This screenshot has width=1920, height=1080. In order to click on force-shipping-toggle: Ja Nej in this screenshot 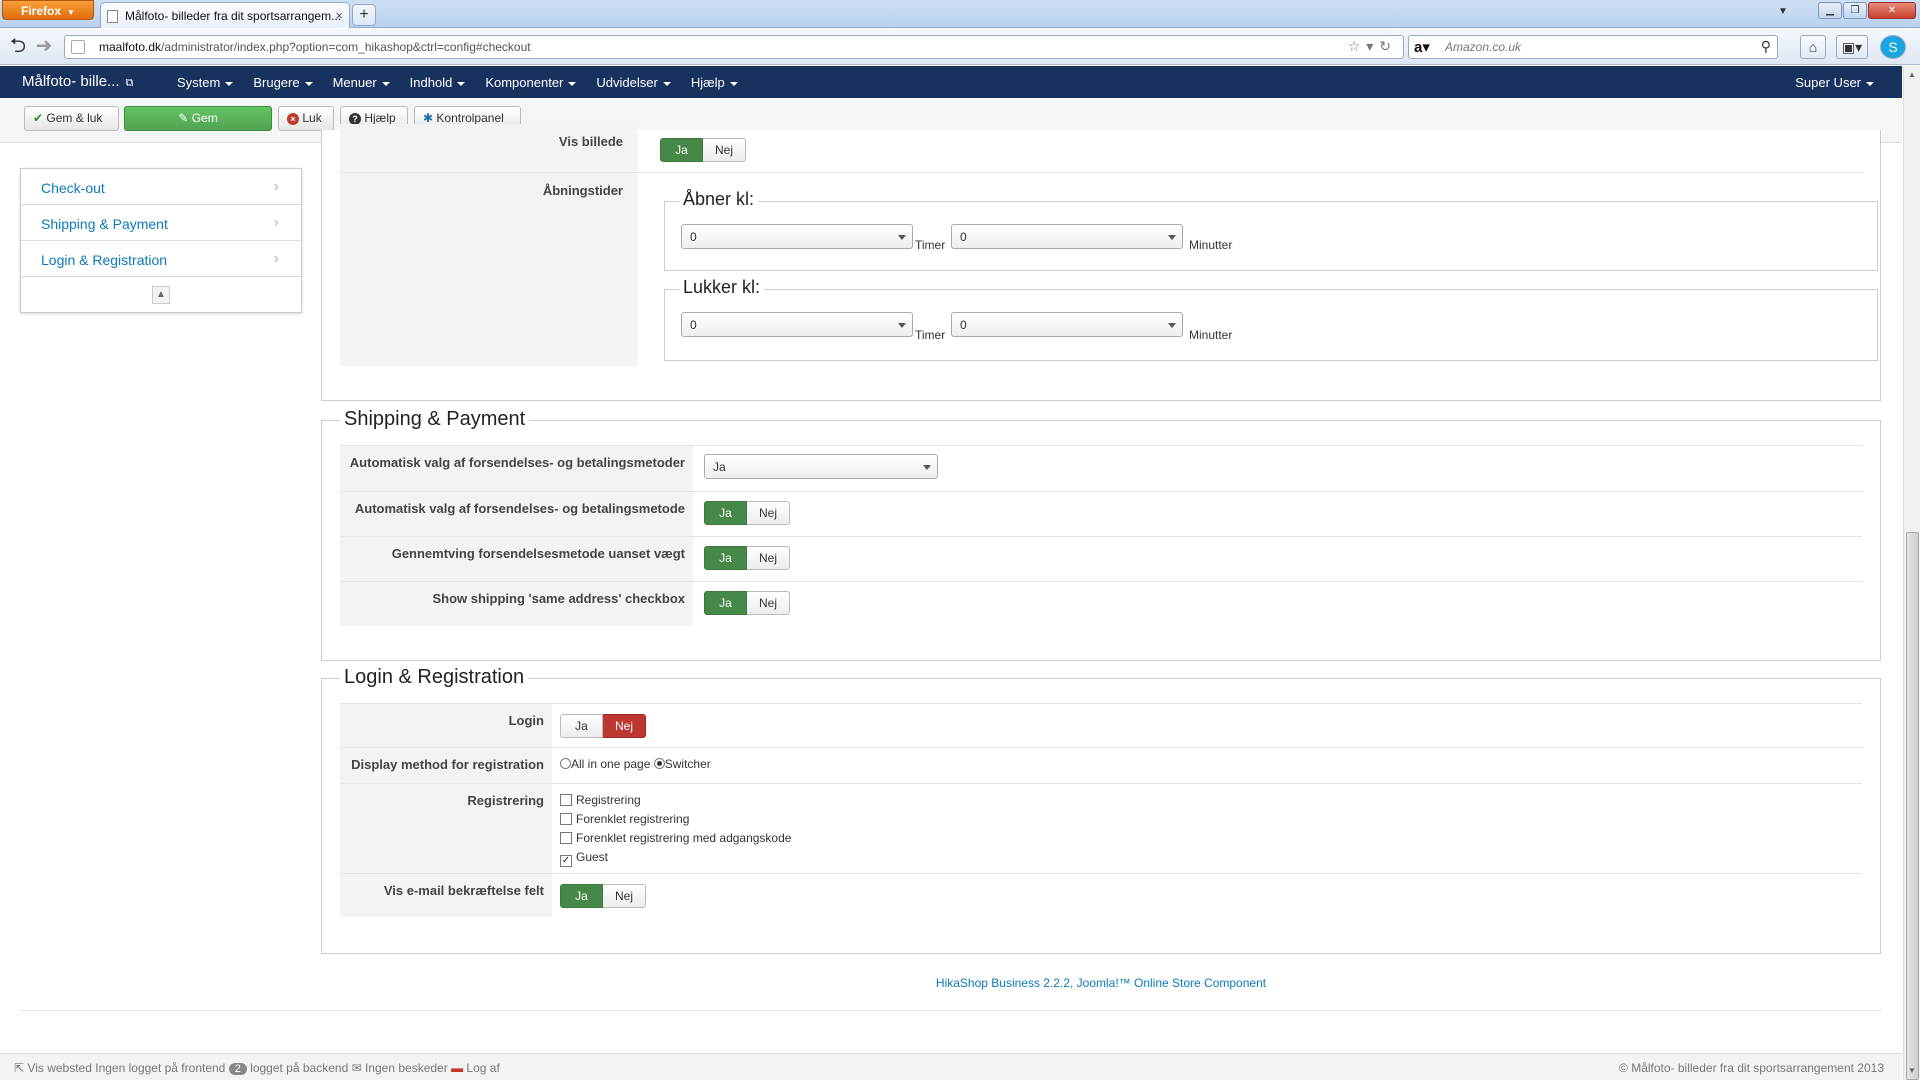, I will do `click(747, 558)`.